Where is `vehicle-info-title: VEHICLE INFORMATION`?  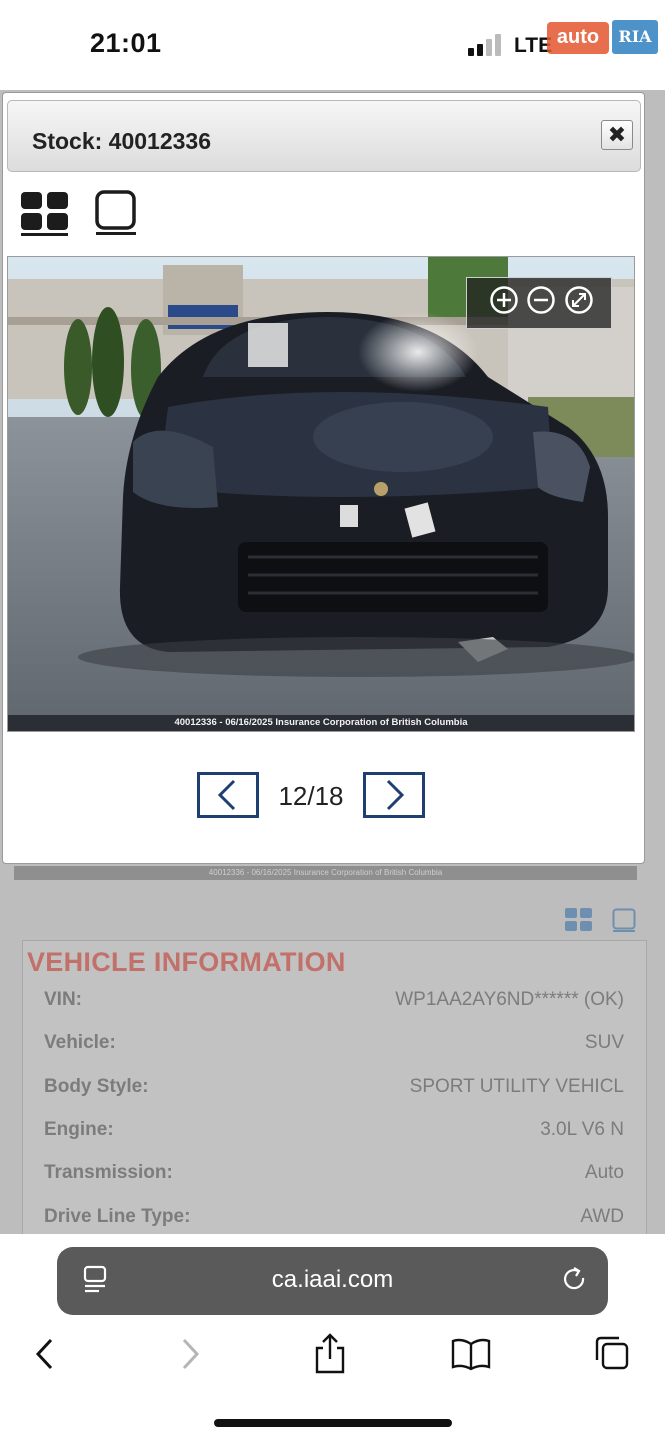 vehicle-info-title: VEHICLE INFORMATION is located at coordinates (186, 962).